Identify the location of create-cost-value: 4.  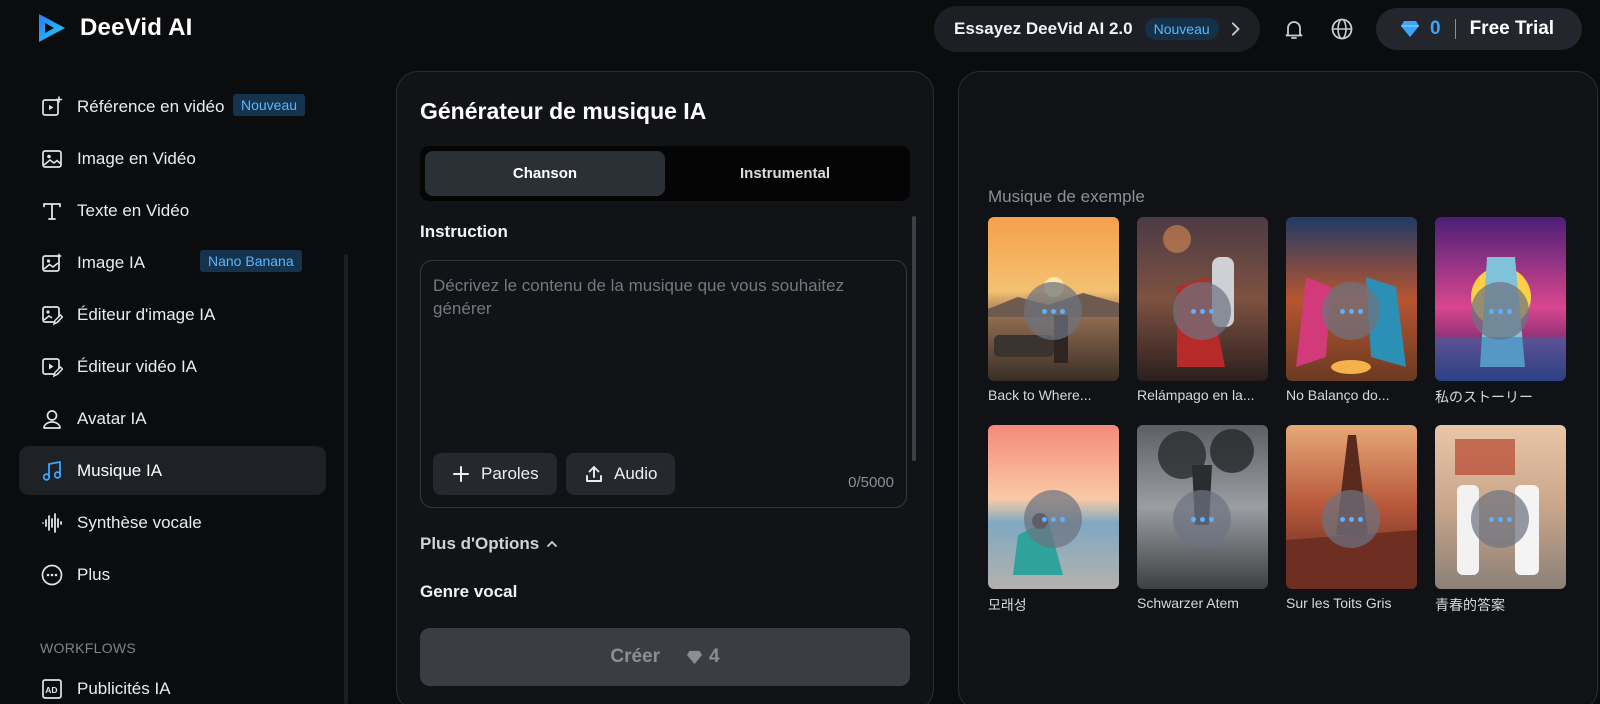
(714, 656).